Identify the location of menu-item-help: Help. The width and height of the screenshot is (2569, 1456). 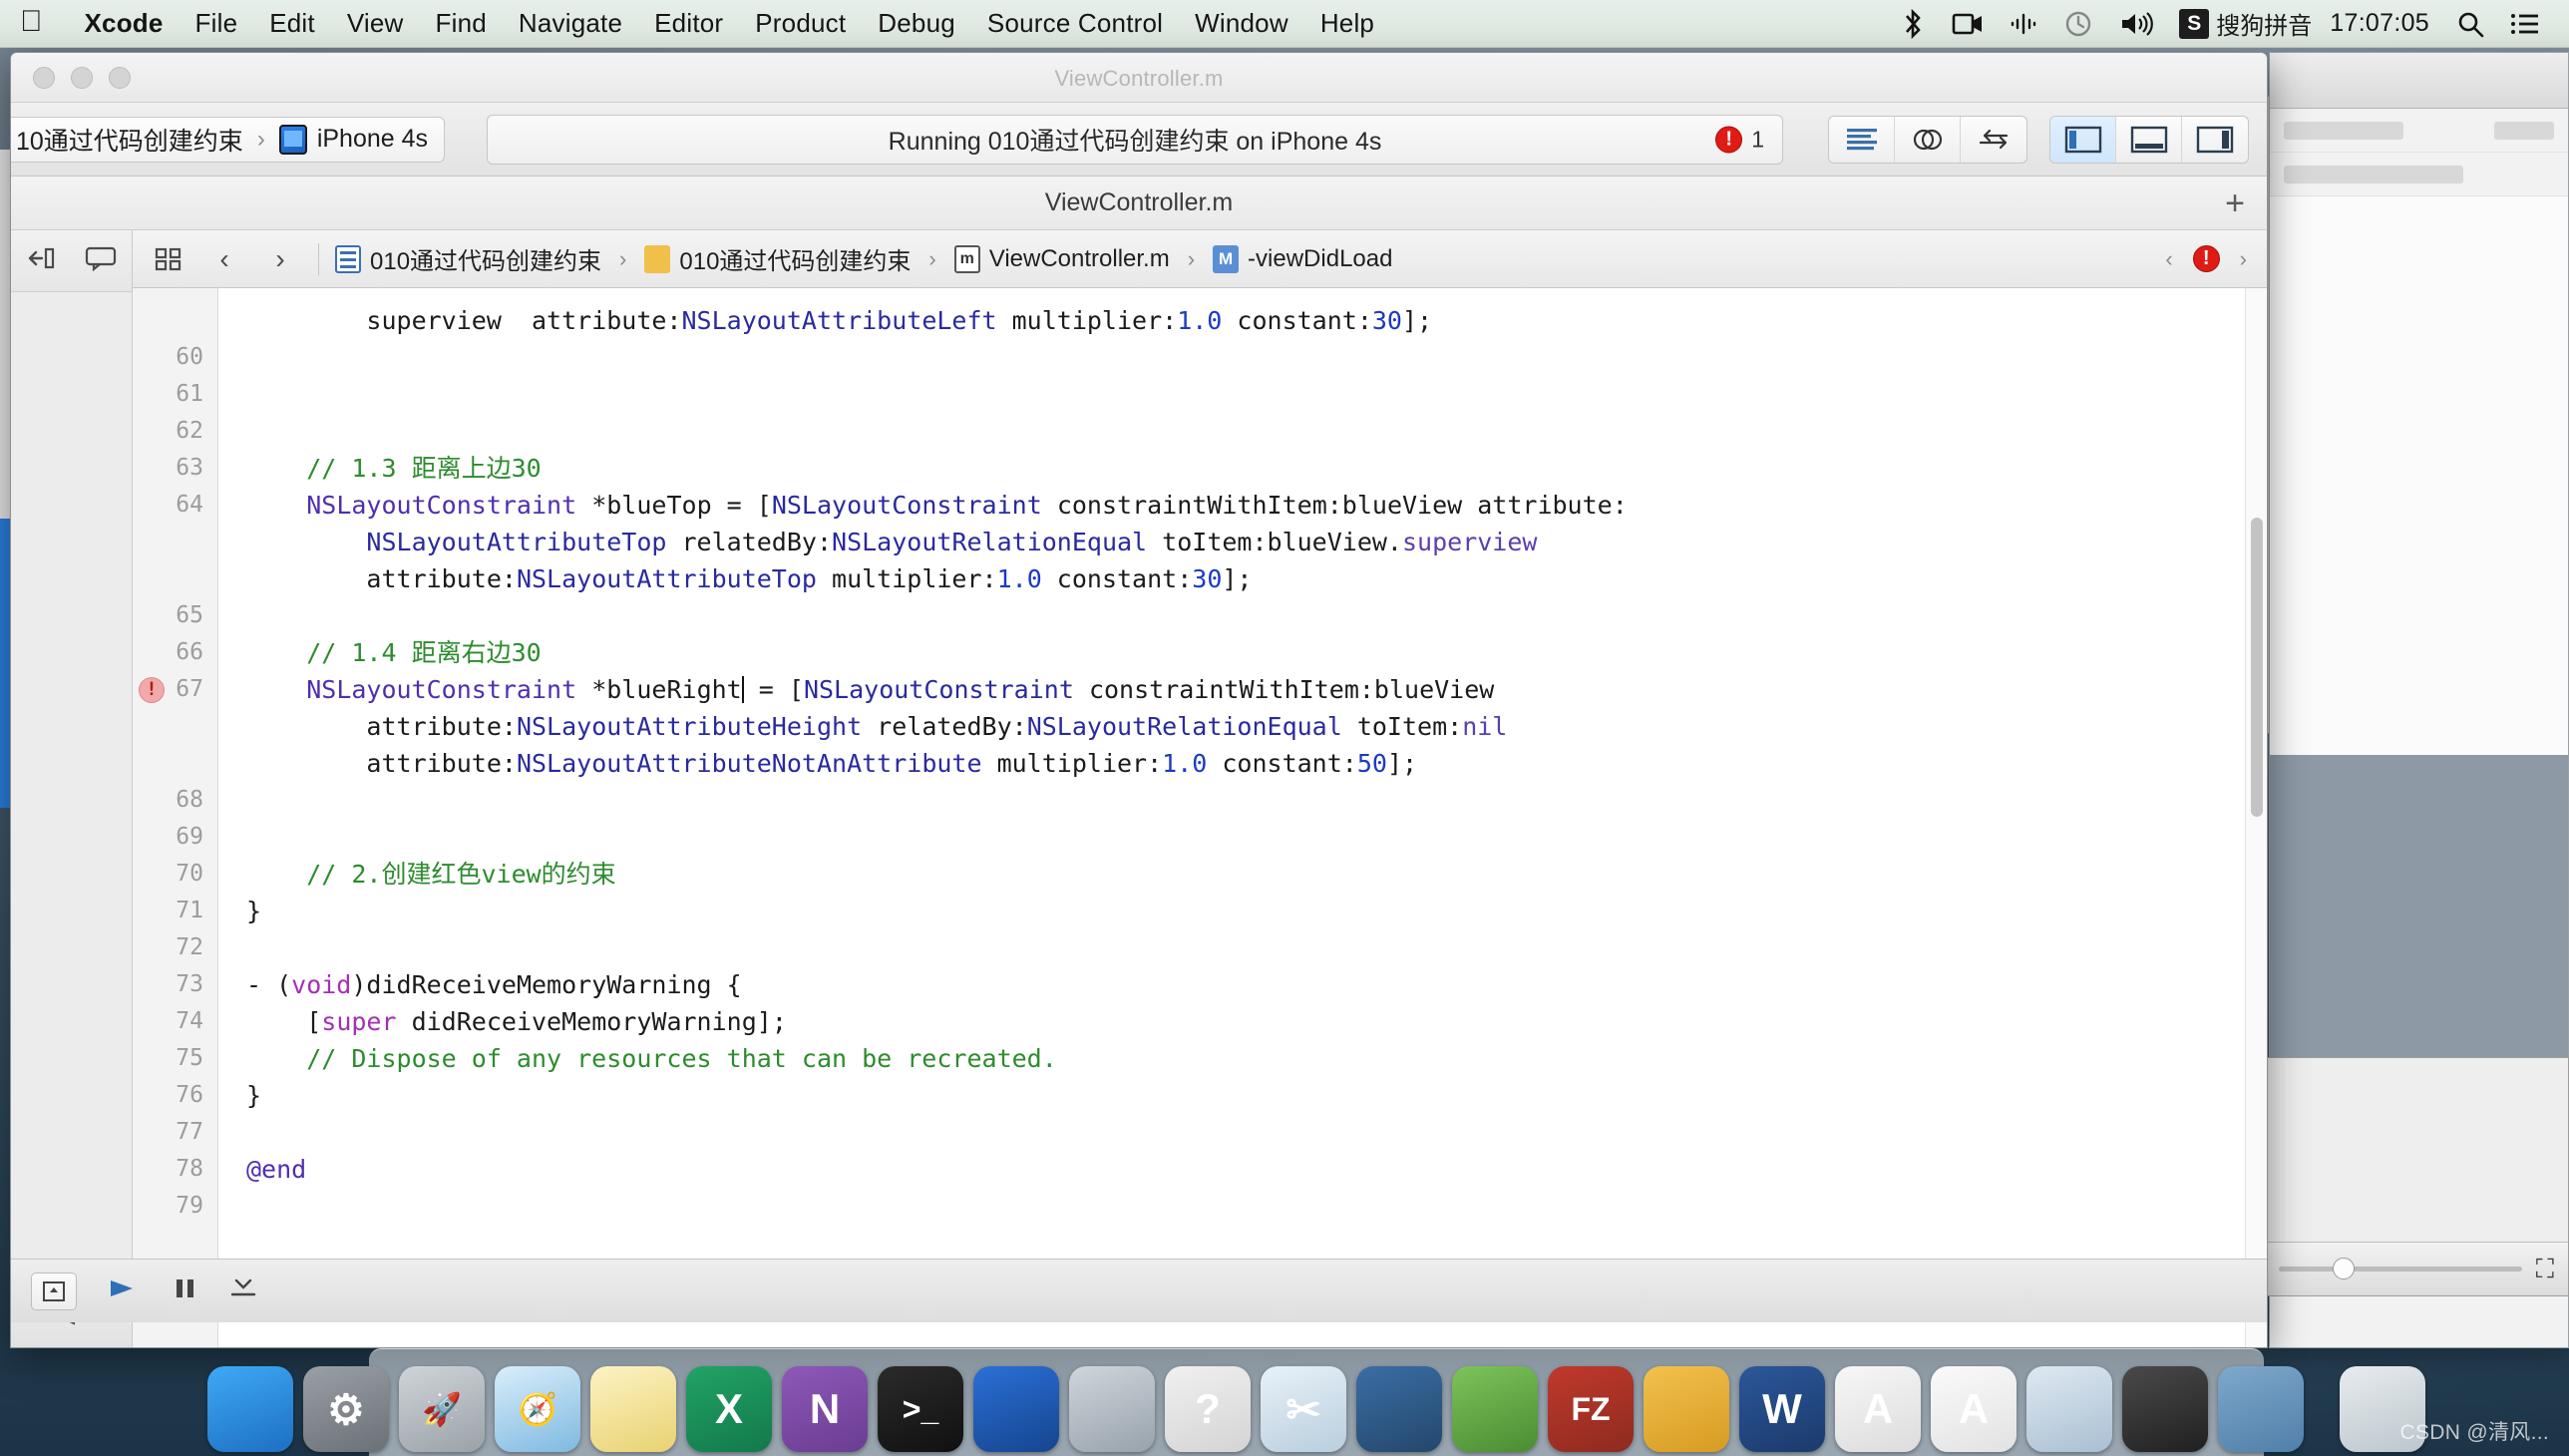
(1347, 23).